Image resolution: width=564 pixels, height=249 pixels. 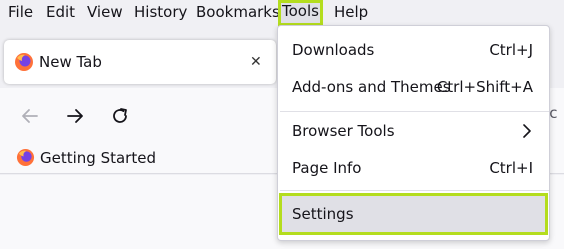 What do you see at coordinates (511, 50) in the screenshot?
I see `menu-item-shortcut: Ctrl+J` at bounding box center [511, 50].